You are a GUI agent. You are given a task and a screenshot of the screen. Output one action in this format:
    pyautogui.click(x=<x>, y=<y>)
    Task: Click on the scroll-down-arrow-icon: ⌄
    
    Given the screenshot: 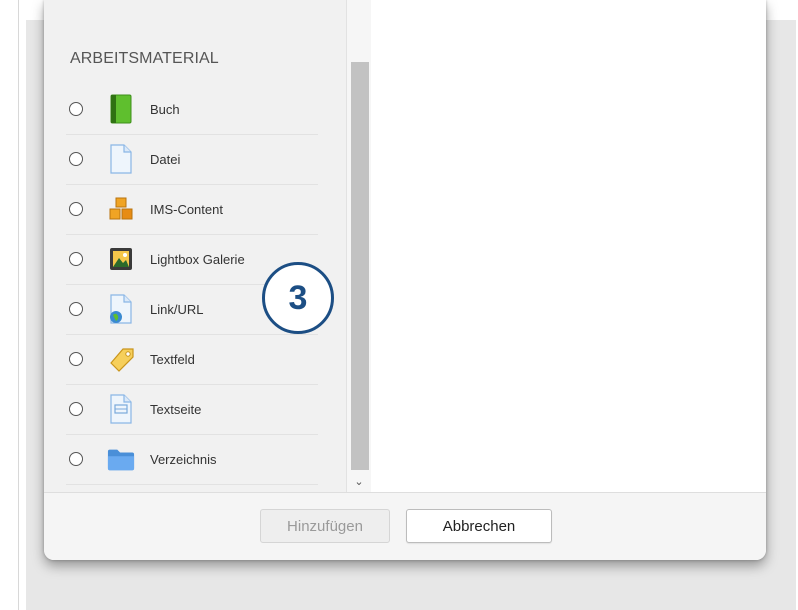 What is the action you would take?
    pyautogui.click(x=359, y=482)
    